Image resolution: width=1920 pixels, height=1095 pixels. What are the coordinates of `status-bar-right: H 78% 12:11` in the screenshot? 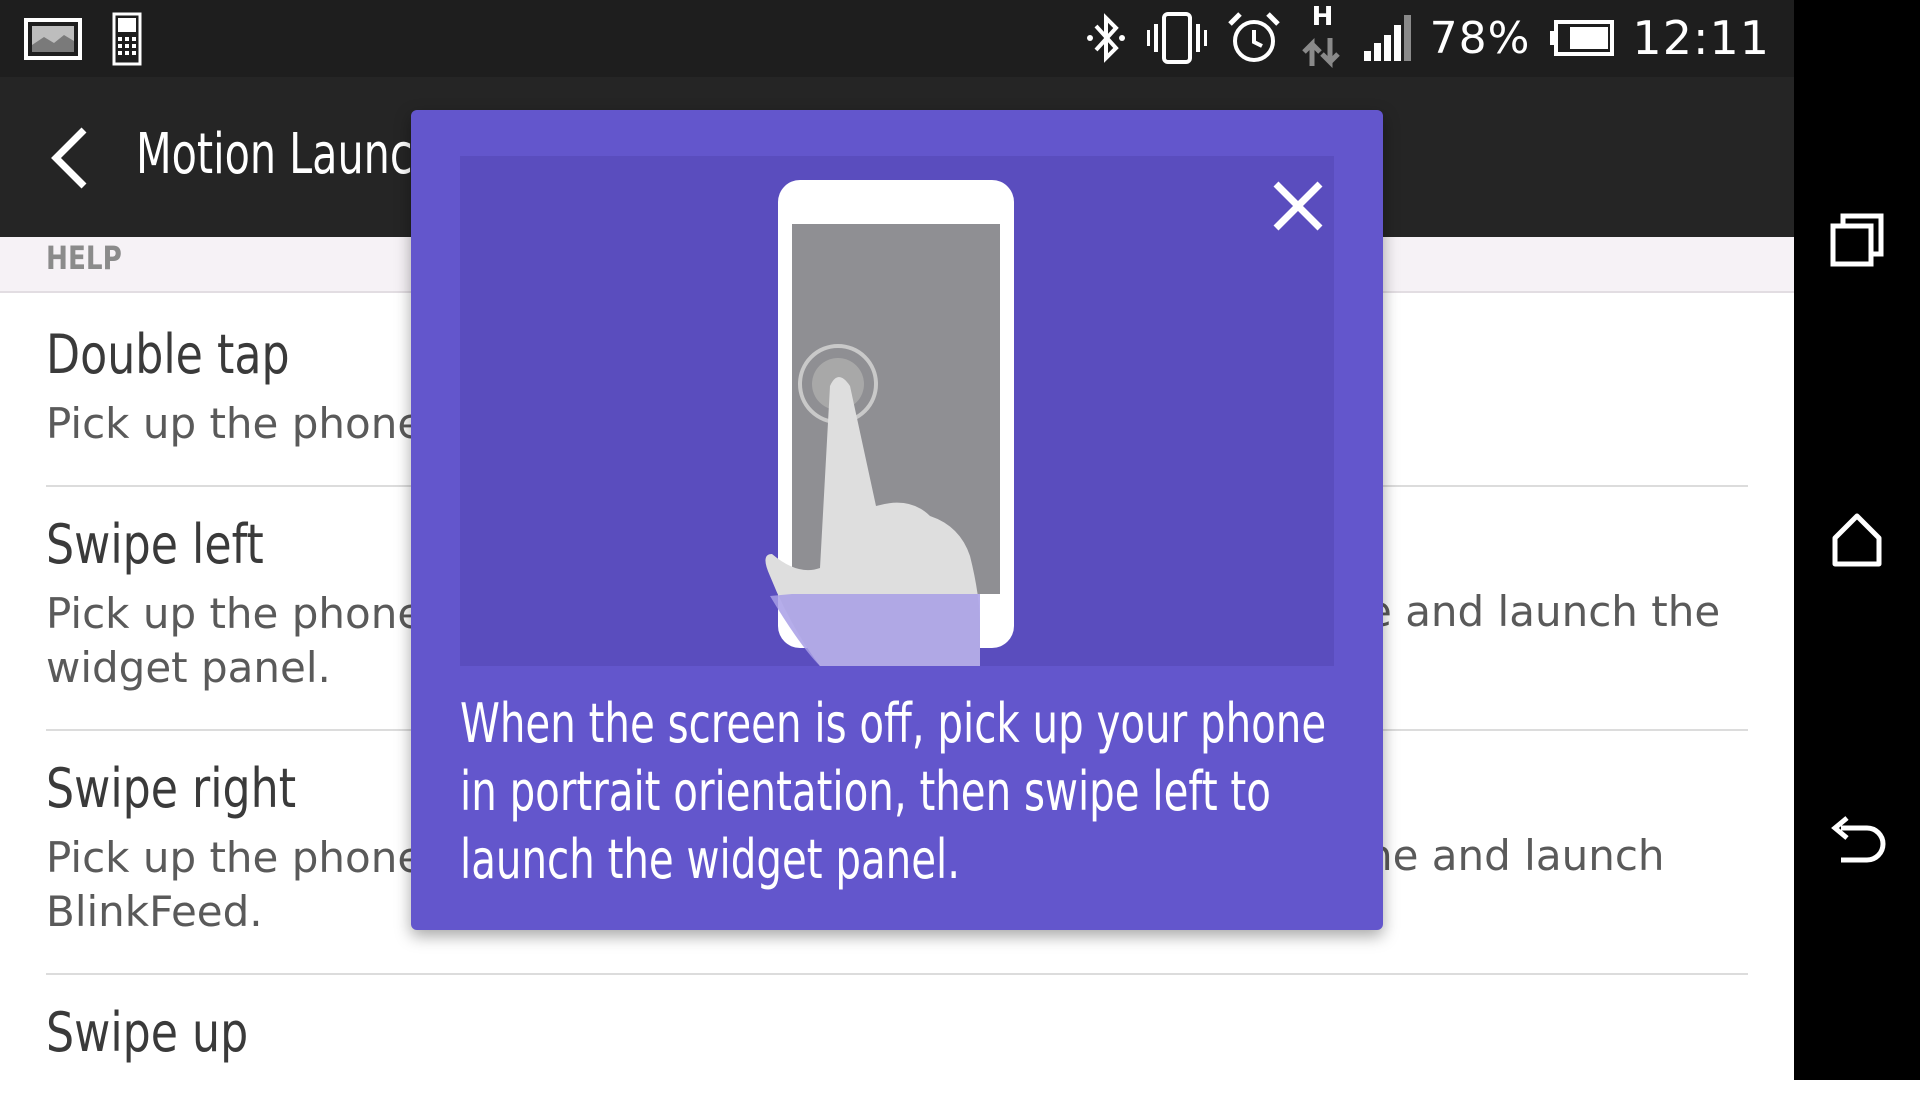 It's located at (1427, 35).